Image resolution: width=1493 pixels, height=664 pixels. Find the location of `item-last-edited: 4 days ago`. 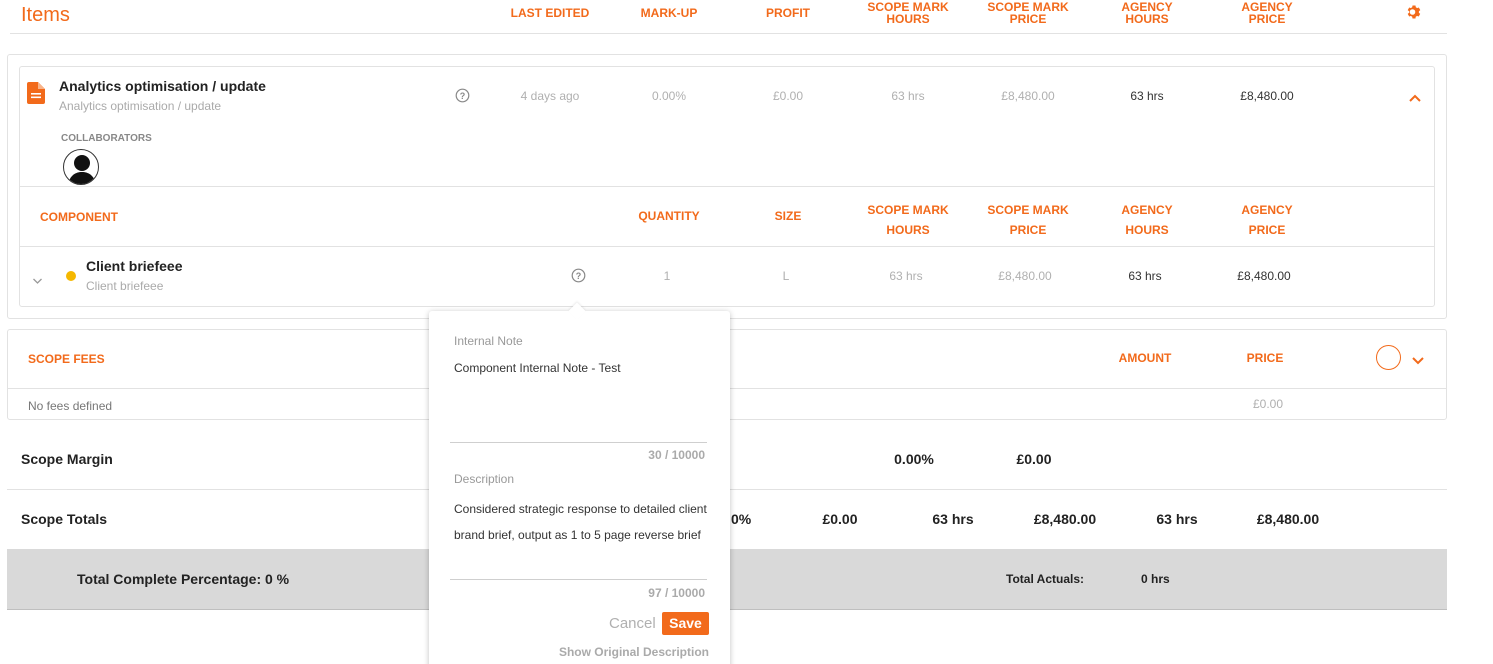

item-last-edited: 4 days ago is located at coordinates (550, 96).